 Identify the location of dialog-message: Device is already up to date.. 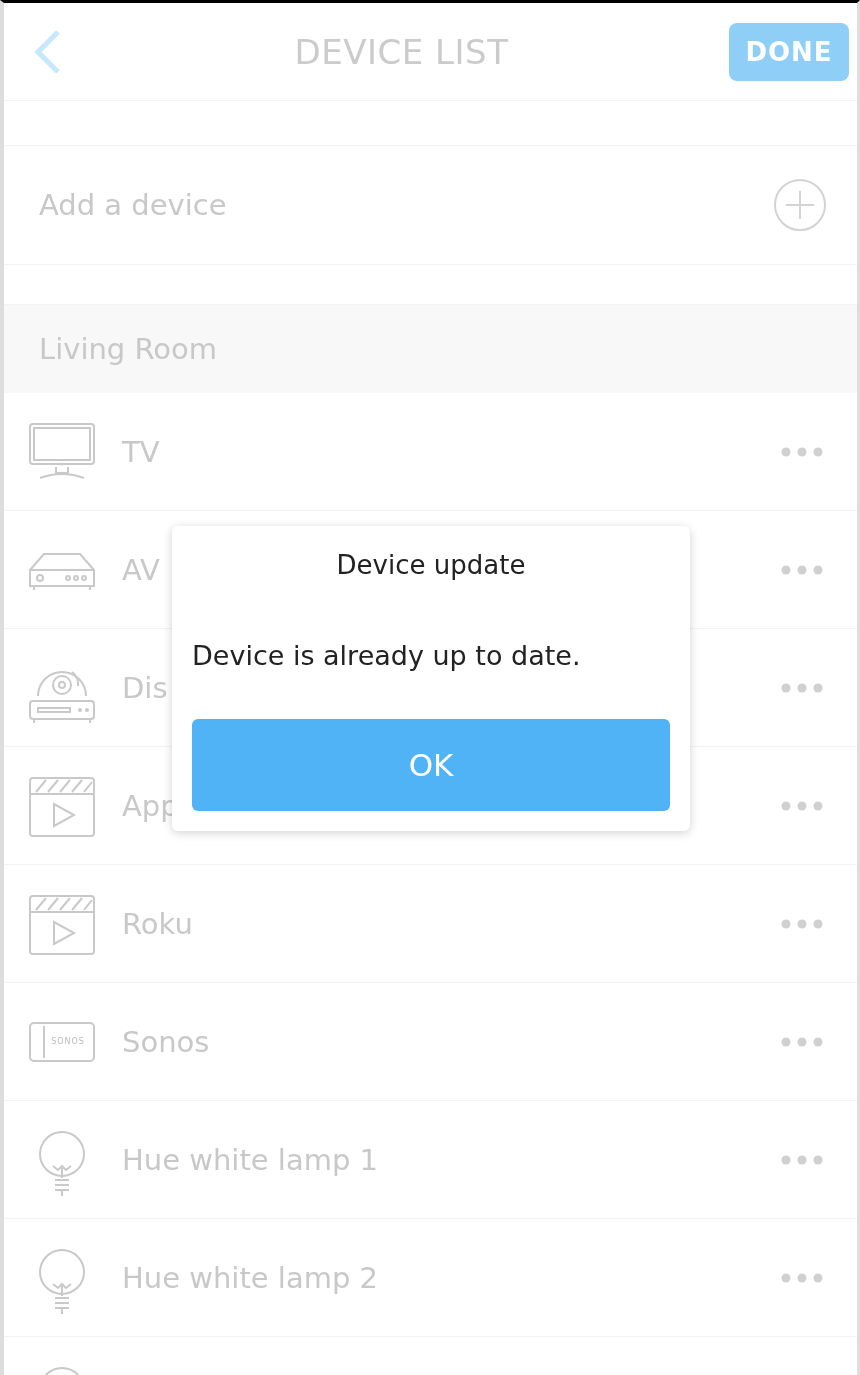
(387, 655).